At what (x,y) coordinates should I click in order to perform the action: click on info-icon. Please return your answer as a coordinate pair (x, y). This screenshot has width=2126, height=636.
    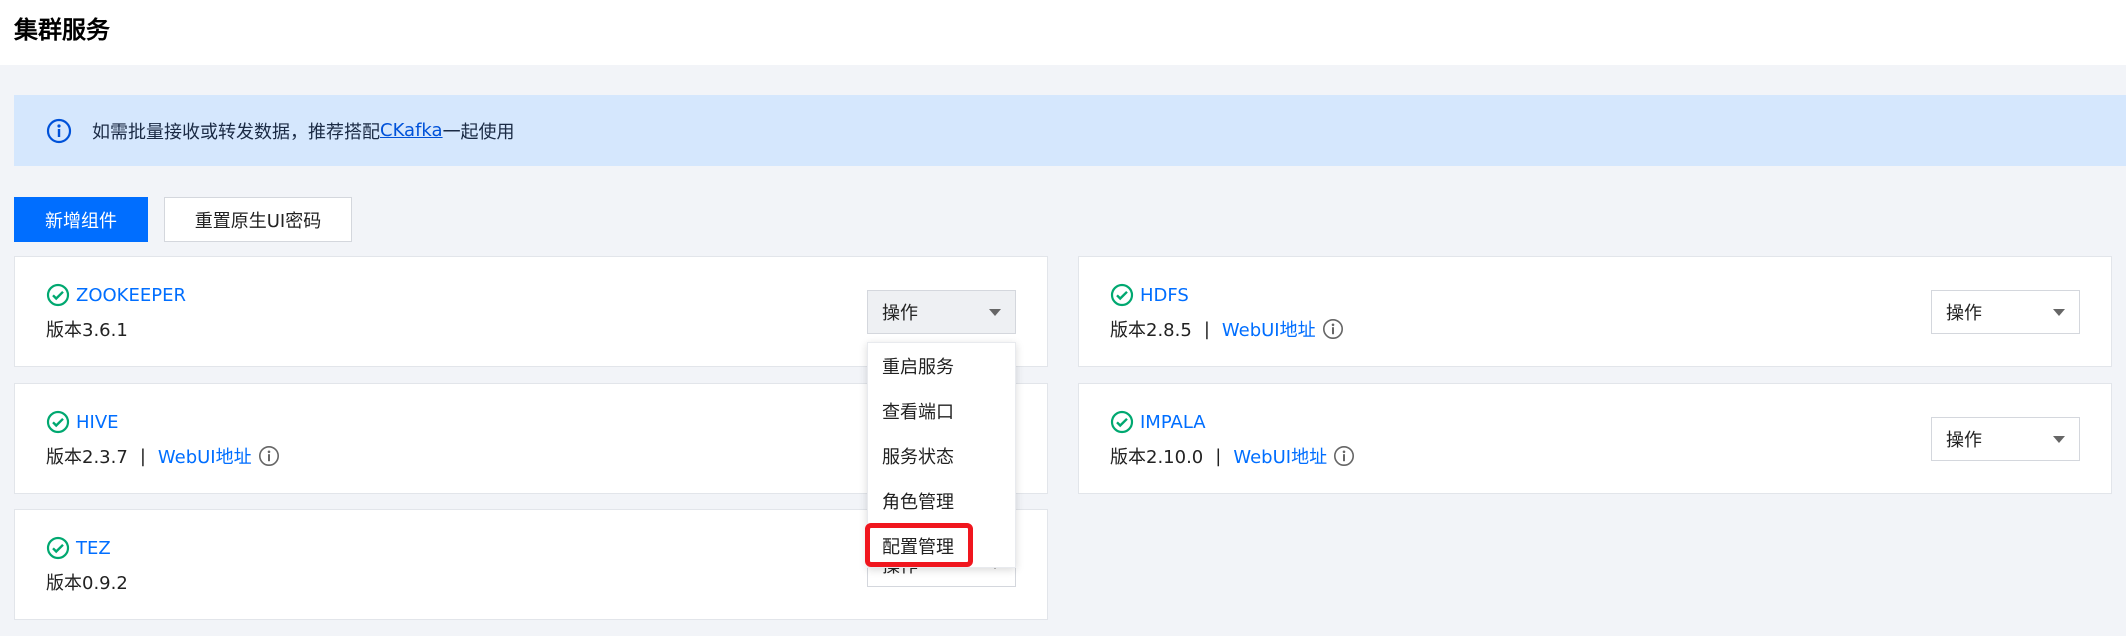
    Looking at the image, I should click on (59, 131).